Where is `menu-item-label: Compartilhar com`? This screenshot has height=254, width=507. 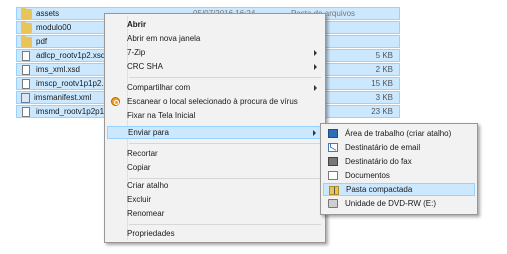
menu-item-label: Compartilhar com is located at coordinates (159, 87).